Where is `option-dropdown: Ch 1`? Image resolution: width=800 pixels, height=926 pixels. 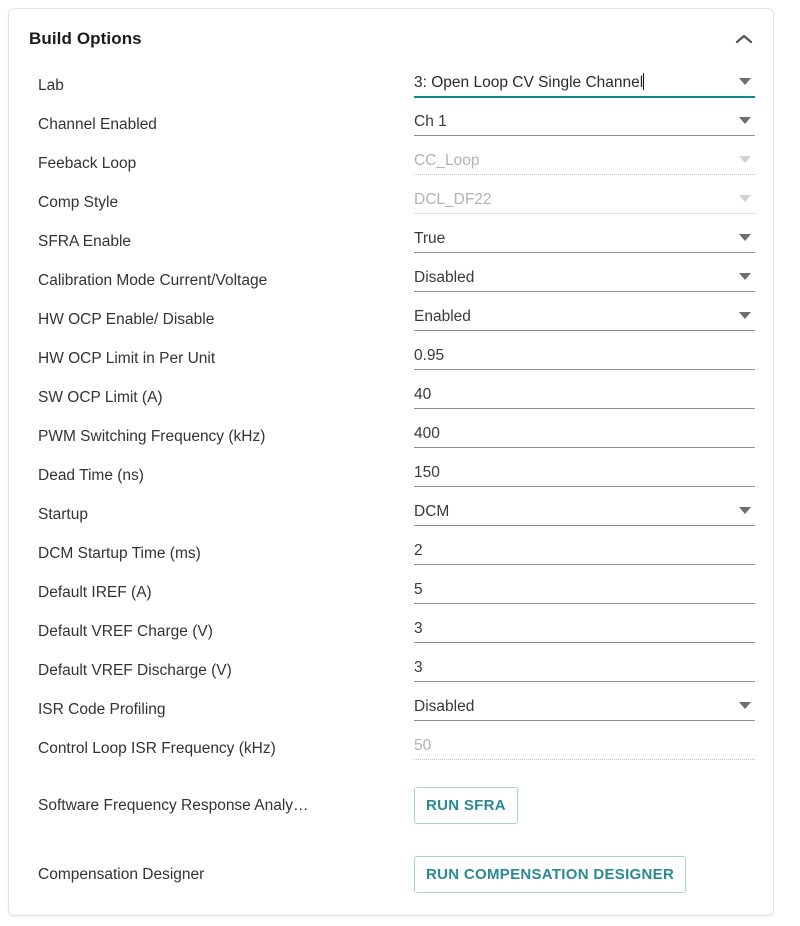 option-dropdown: Ch 1 is located at coordinates (584, 123).